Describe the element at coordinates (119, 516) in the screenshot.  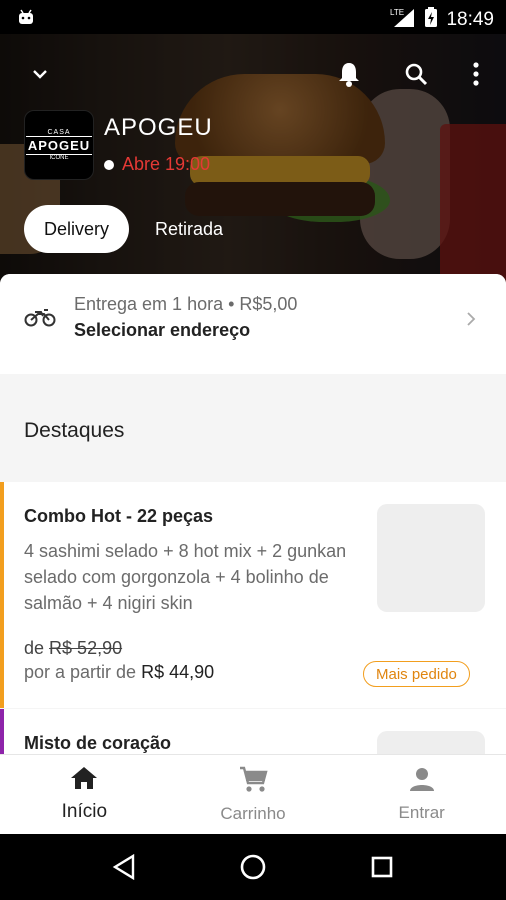
I see `product-name: Combo Hot - 22 peças` at that location.